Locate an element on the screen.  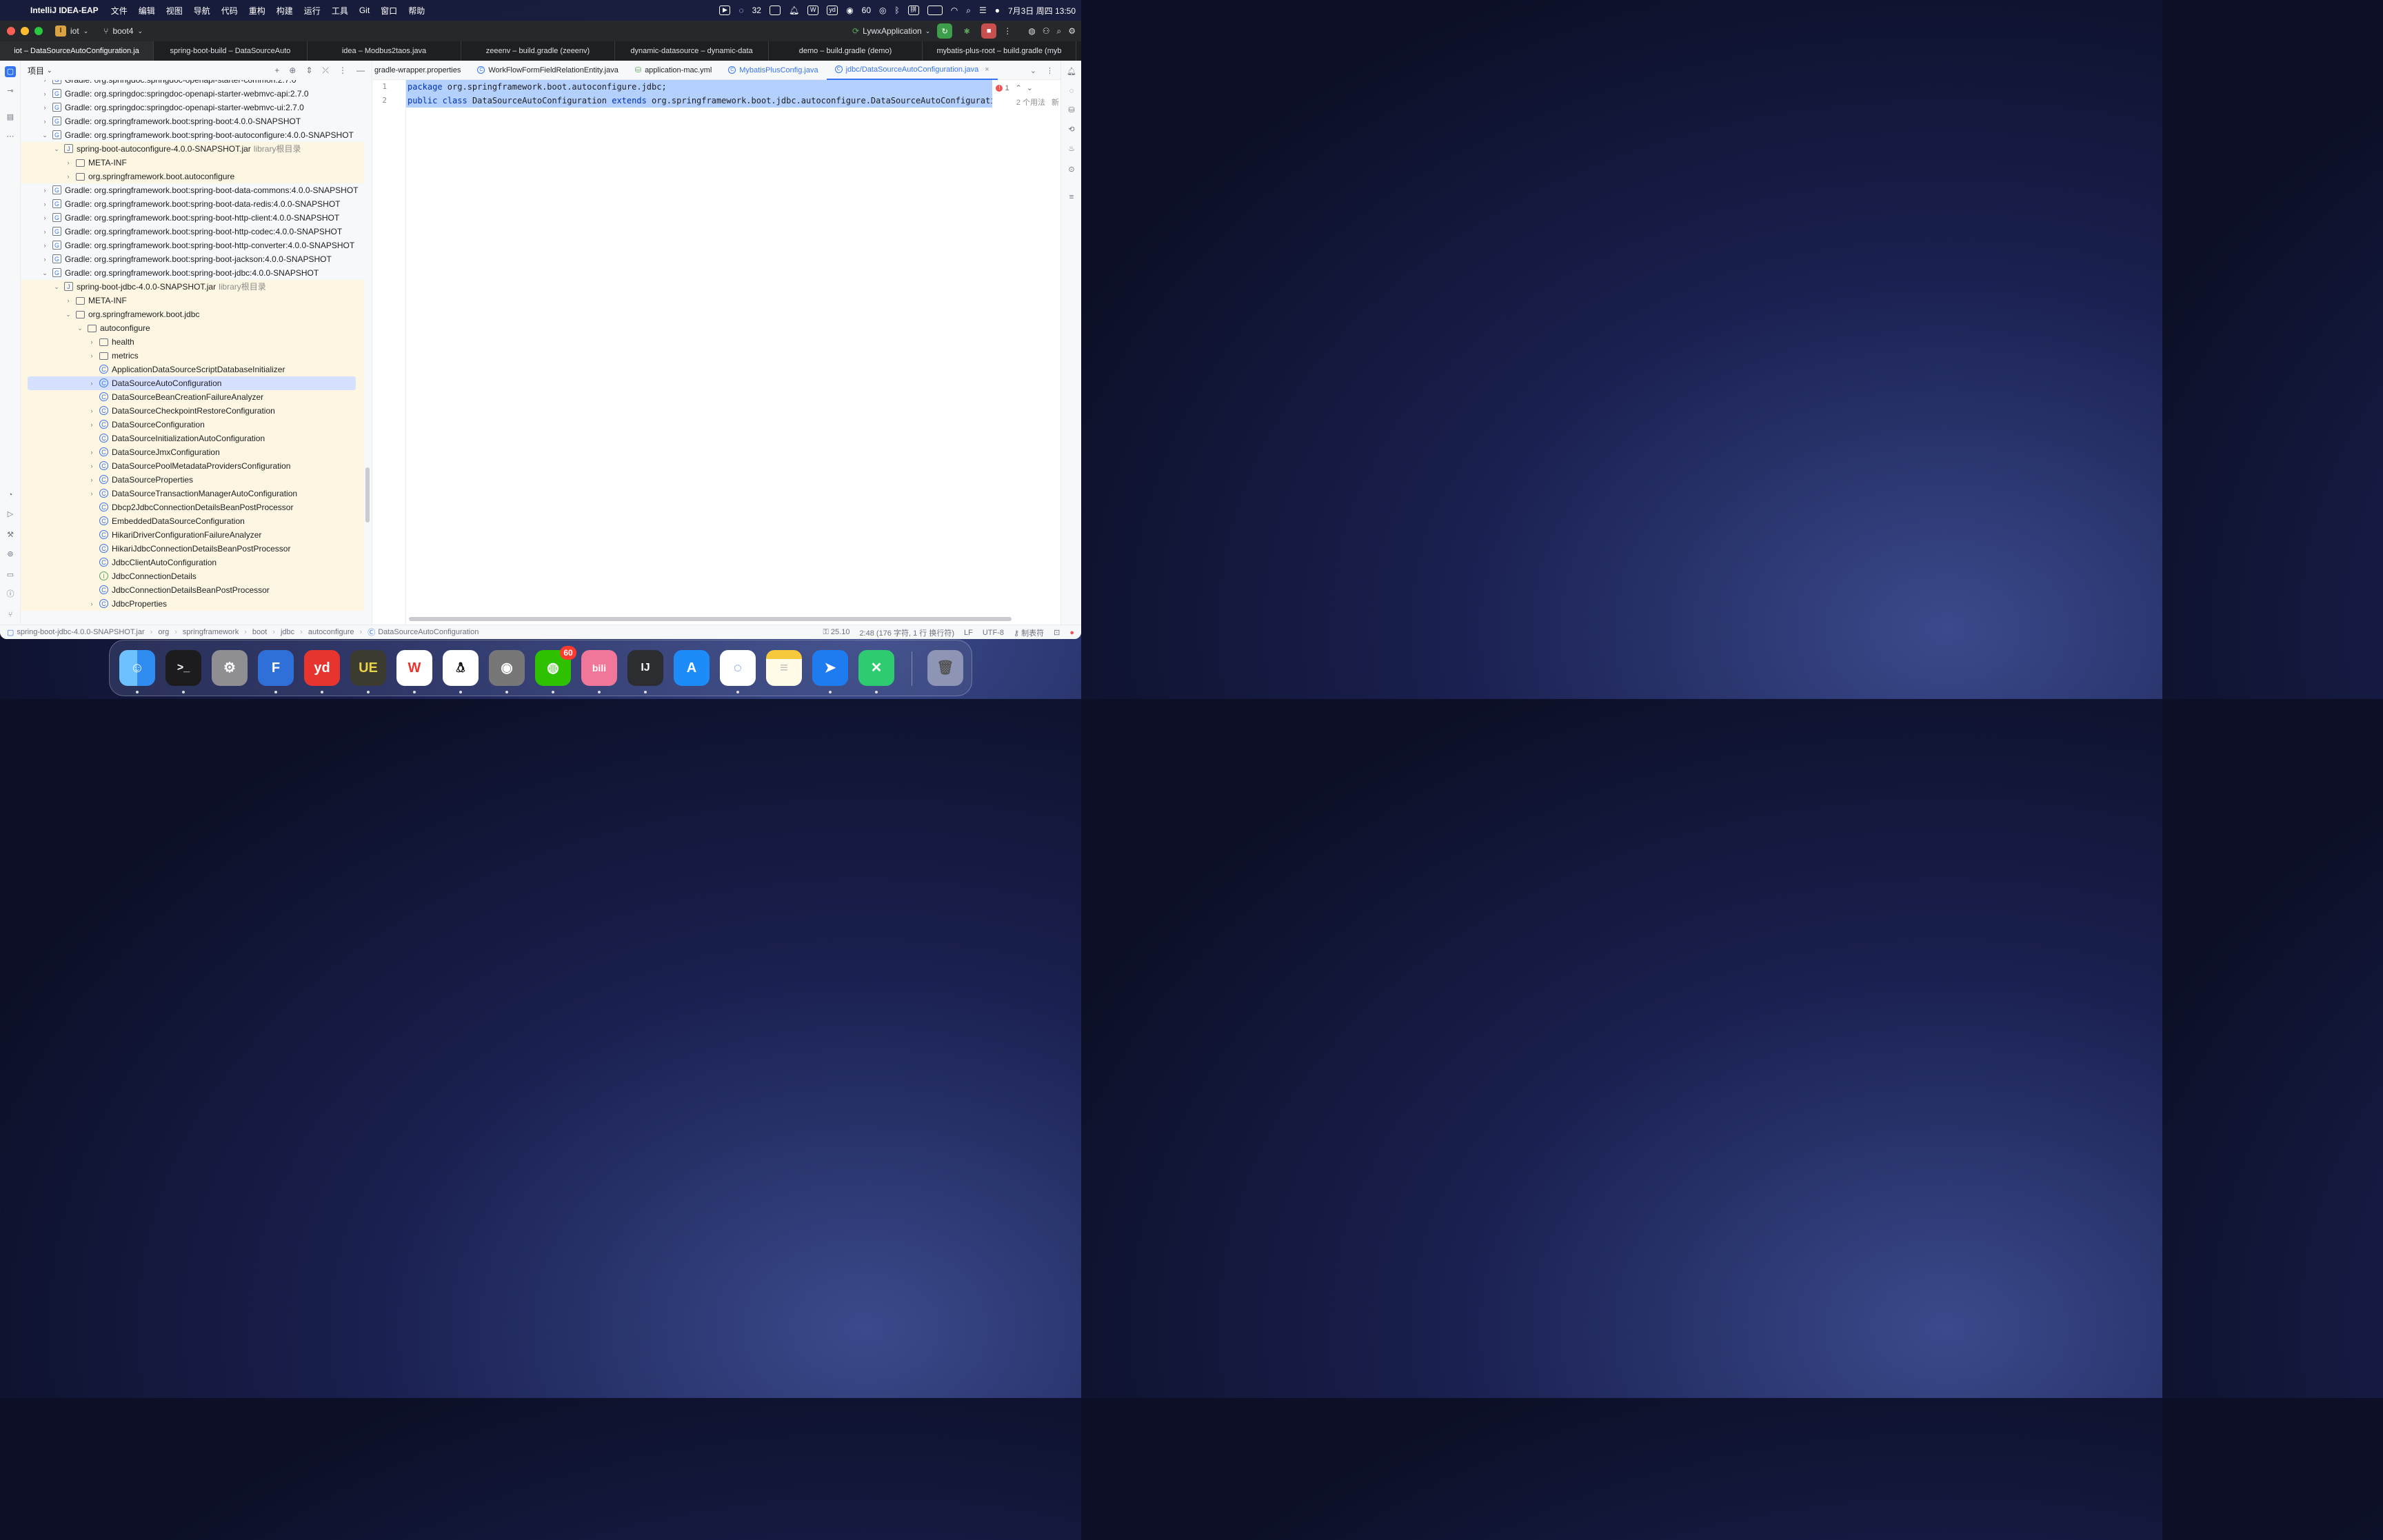
breadcrumb-jdbc: jdbc is located at coordinates (287, 632).